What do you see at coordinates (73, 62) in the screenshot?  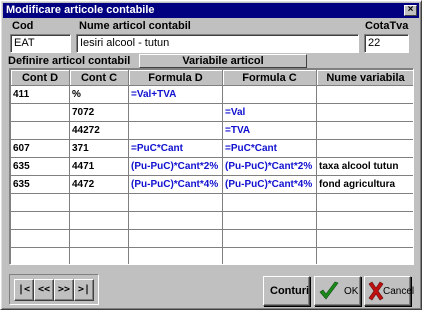 I see `tab-definire-articol: Definire articol contabil` at bounding box center [73, 62].